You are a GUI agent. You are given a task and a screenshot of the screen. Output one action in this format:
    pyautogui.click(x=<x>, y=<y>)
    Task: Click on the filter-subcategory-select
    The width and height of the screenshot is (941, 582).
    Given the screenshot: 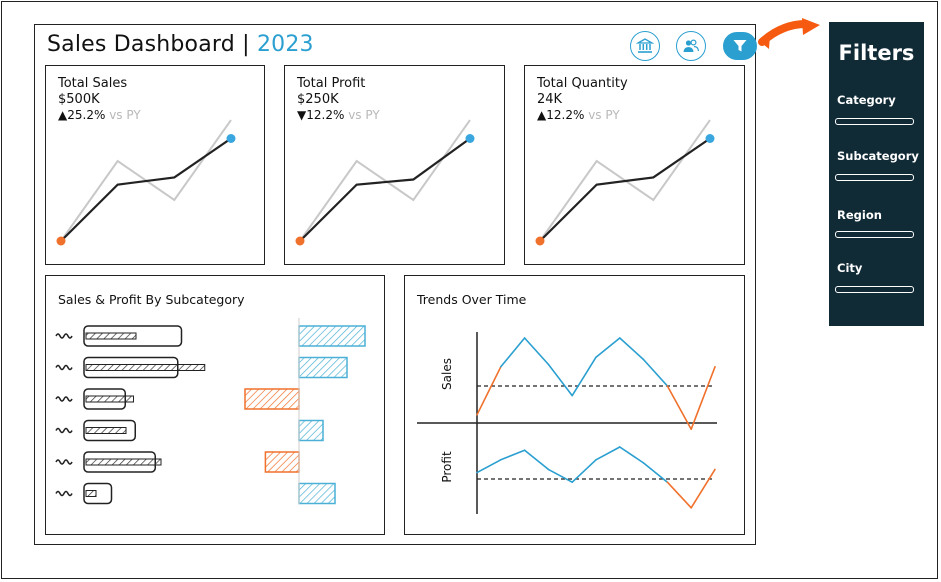 What is the action you would take?
    pyautogui.click(x=874, y=177)
    